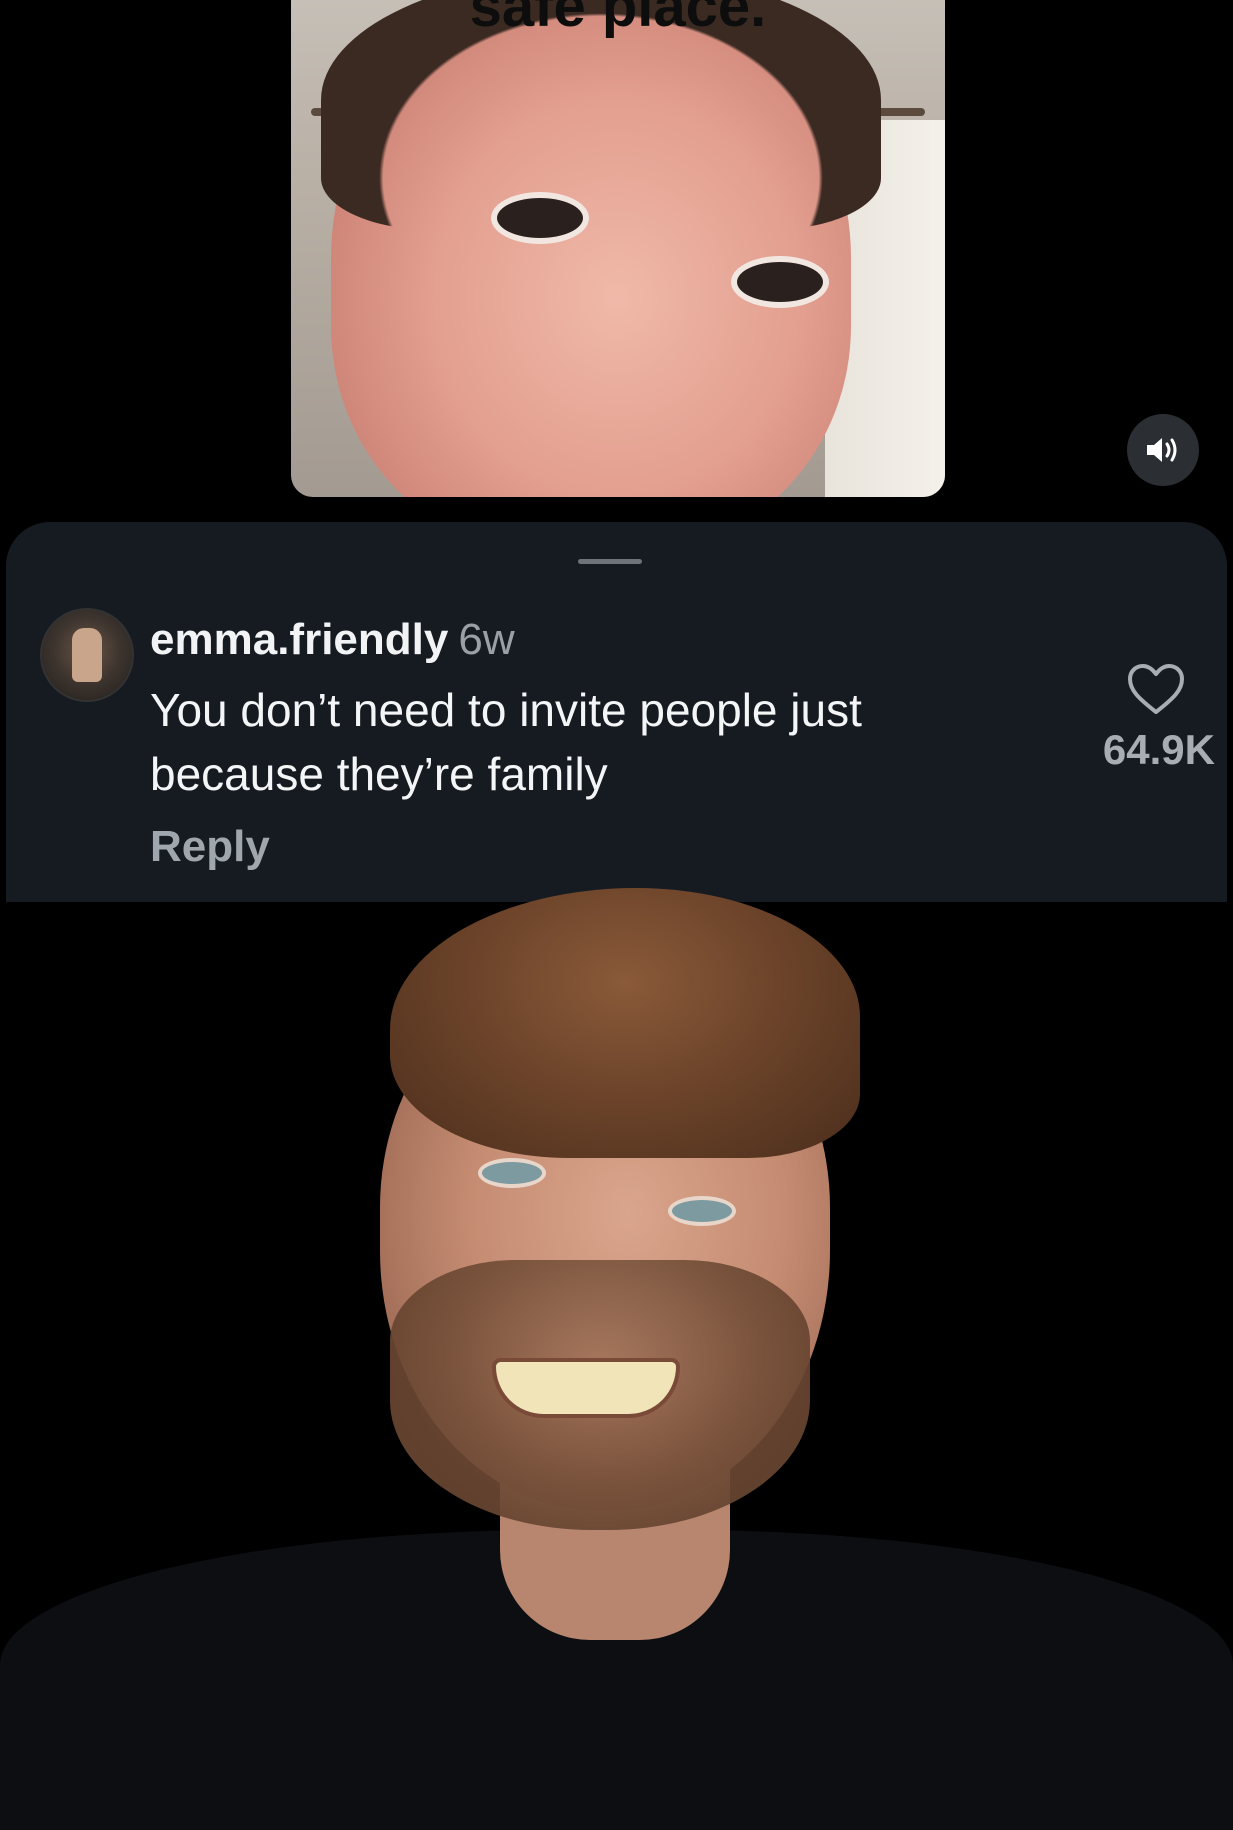  I want to click on volume-icon, so click(1162, 450).